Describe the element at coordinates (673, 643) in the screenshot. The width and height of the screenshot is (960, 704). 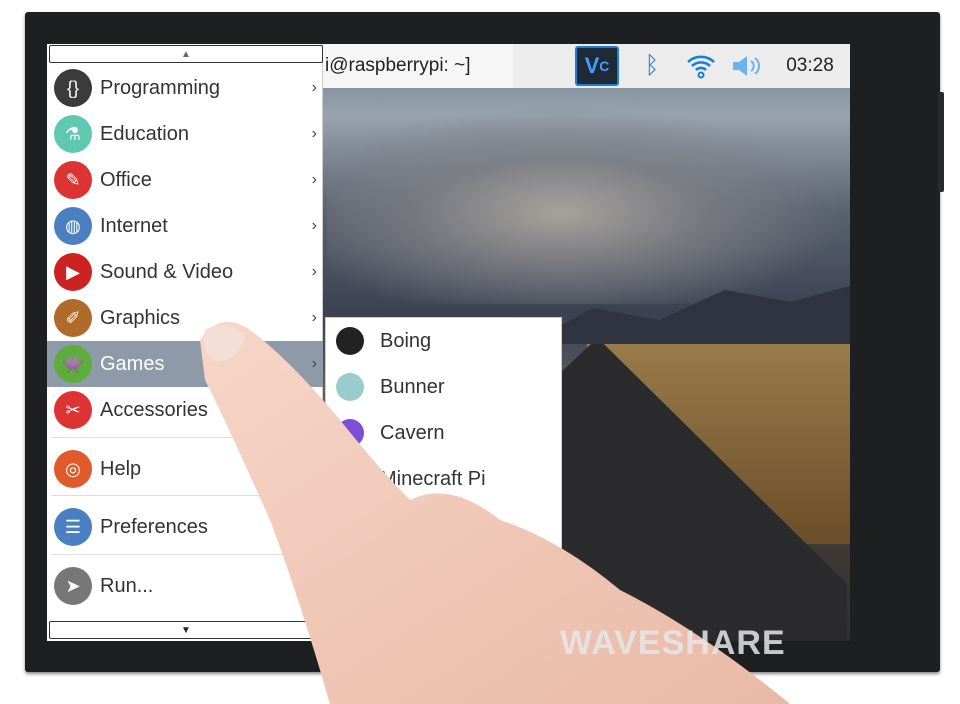
I see `watermark: WAVESHARE` at that location.